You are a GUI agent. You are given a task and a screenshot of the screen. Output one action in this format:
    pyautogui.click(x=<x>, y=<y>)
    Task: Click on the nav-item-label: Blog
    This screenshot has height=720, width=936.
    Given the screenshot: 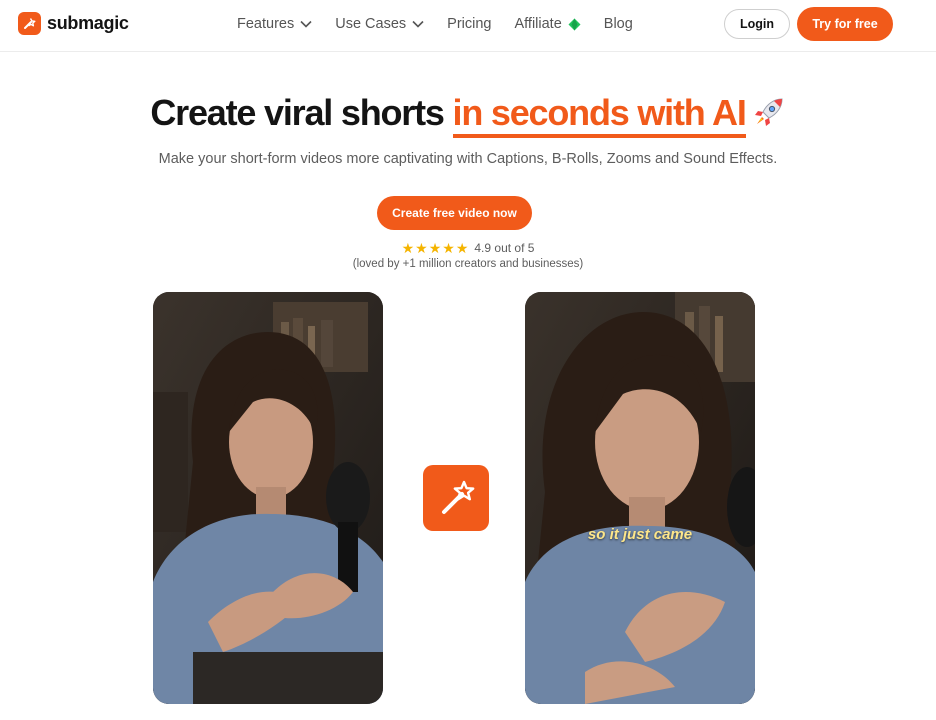 What is the action you would take?
    pyautogui.click(x=618, y=24)
    